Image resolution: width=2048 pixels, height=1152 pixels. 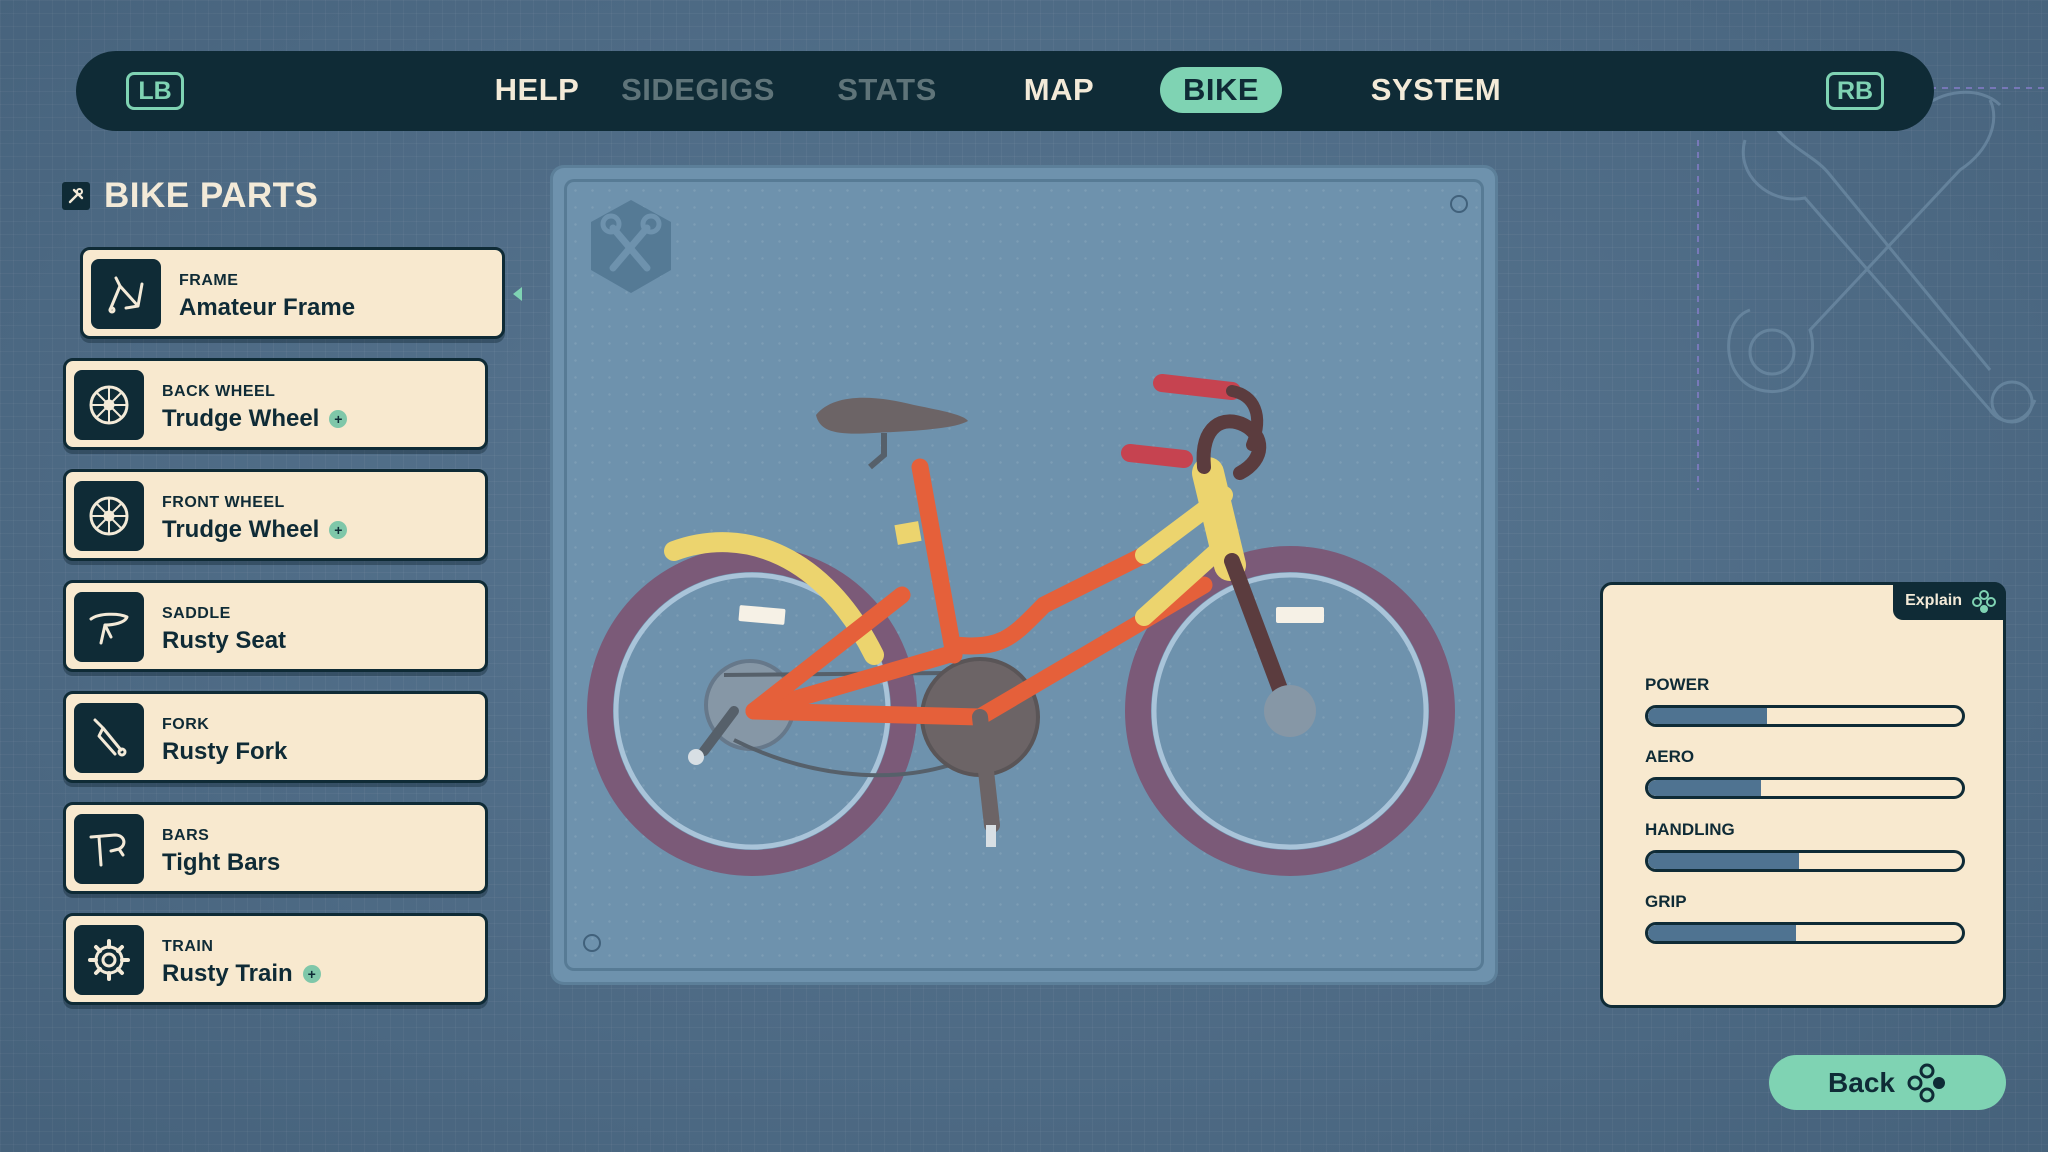 What do you see at coordinates (211, 195) in the screenshot?
I see `panel-title: BIKE PARTS` at bounding box center [211, 195].